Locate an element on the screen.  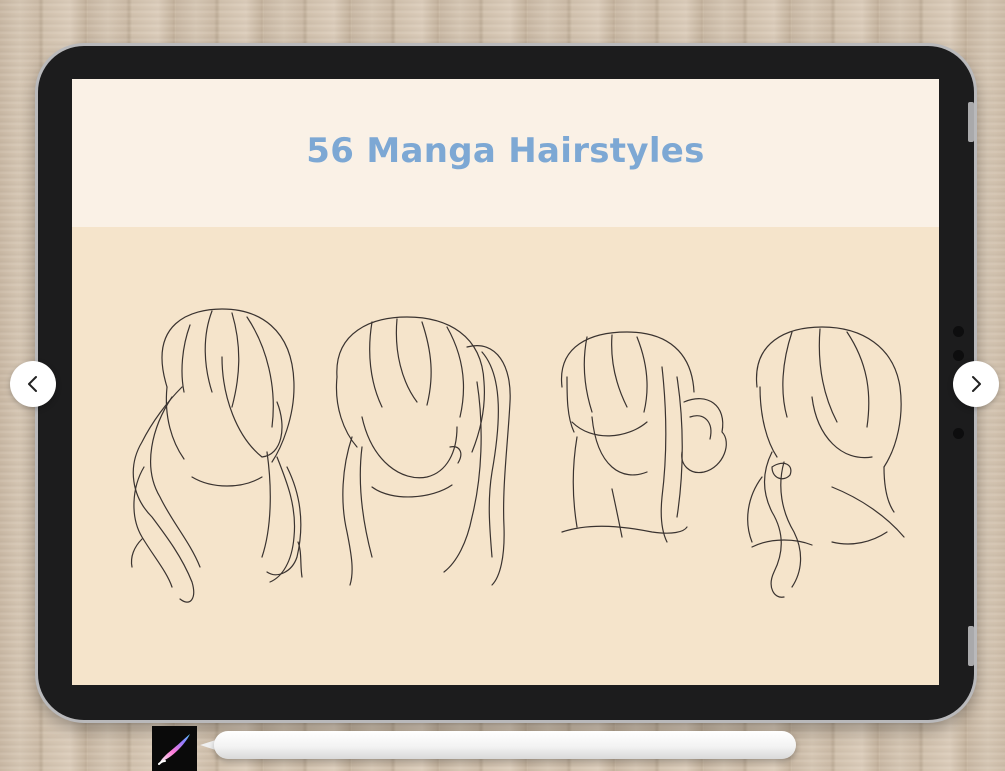
chevron-right-icon is located at coordinates (976, 384).